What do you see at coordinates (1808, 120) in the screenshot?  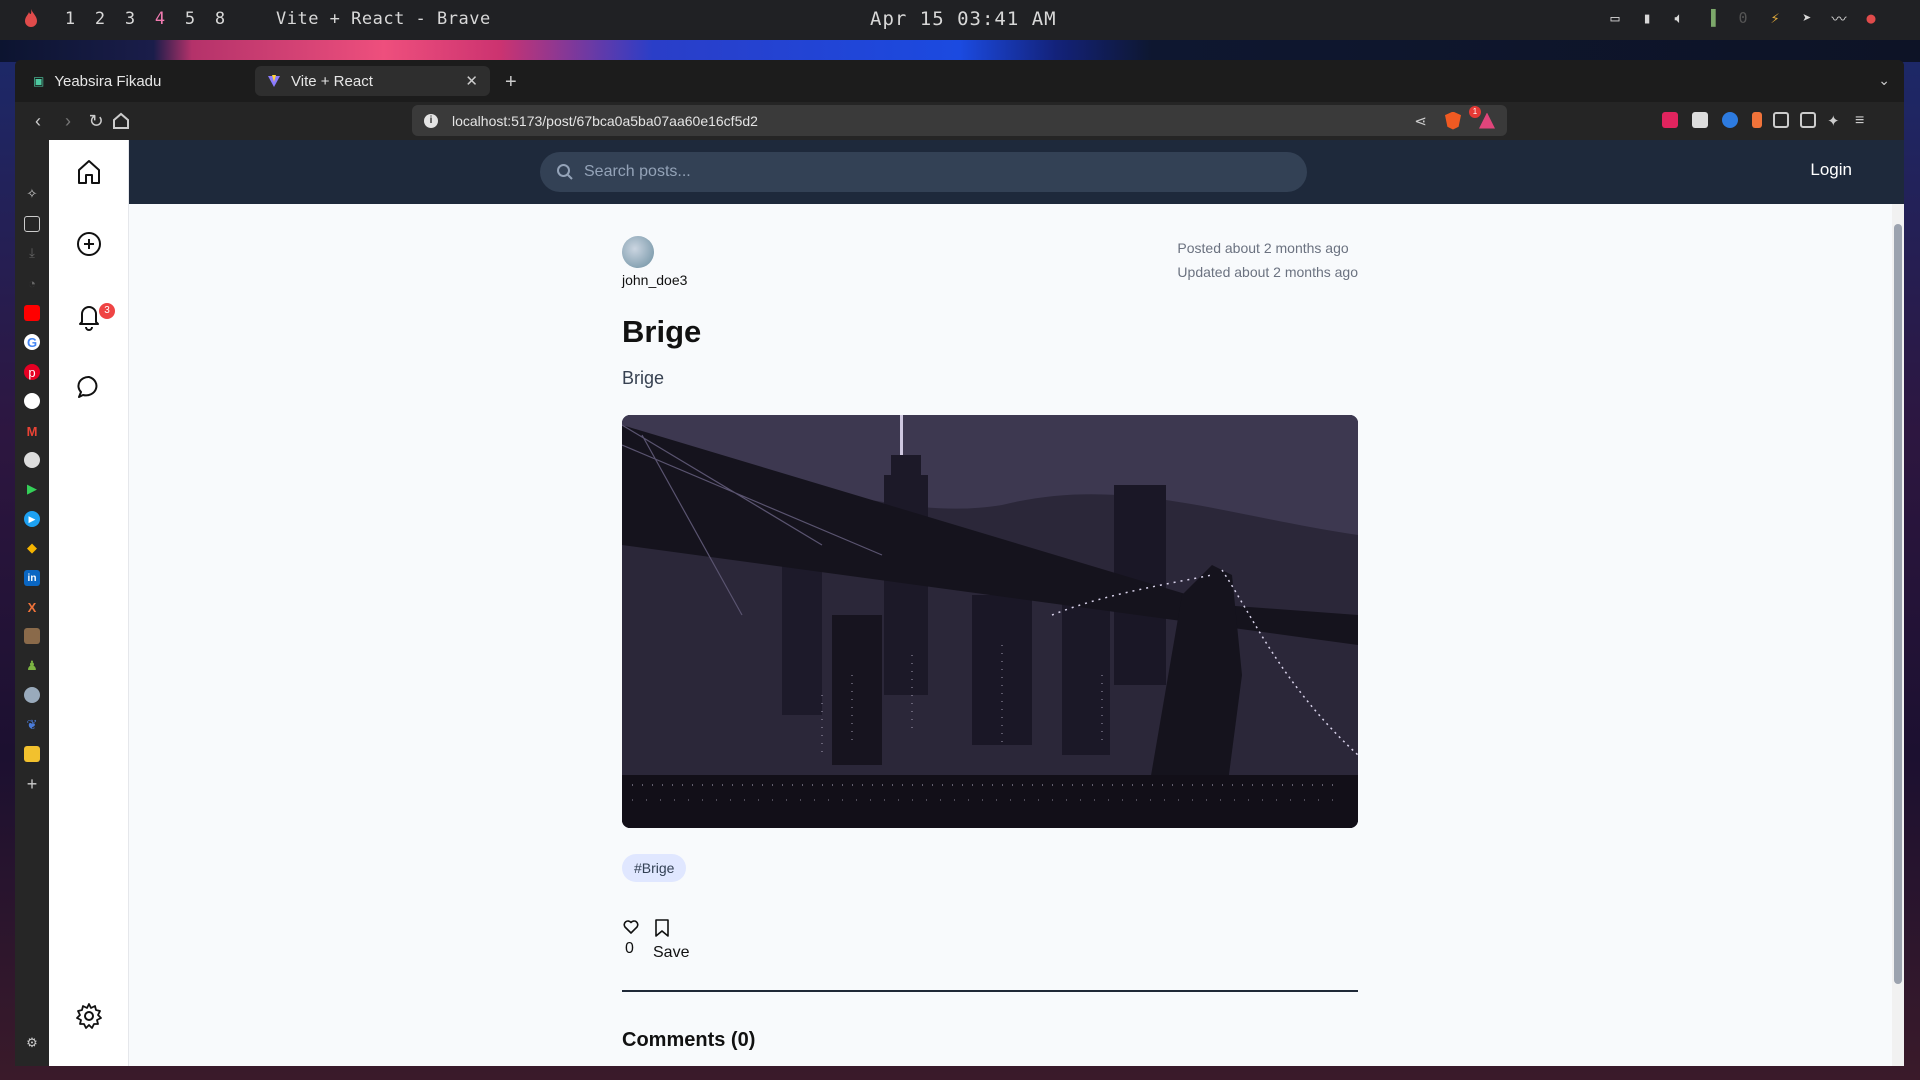 I see `sidebar-toggle-icon` at bounding box center [1808, 120].